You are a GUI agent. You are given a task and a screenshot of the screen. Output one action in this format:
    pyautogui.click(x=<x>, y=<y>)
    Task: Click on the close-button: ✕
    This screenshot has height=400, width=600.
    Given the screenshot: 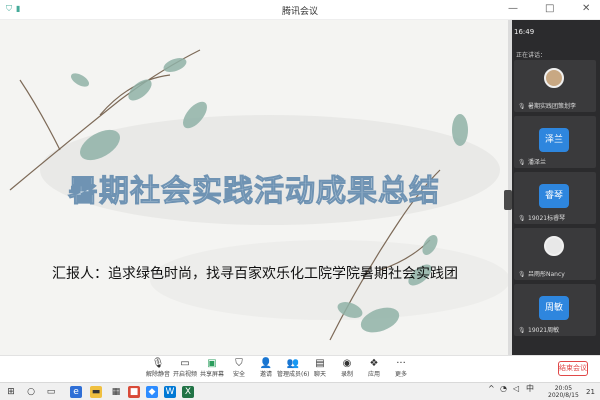 What is the action you would take?
    pyautogui.click(x=586, y=9)
    